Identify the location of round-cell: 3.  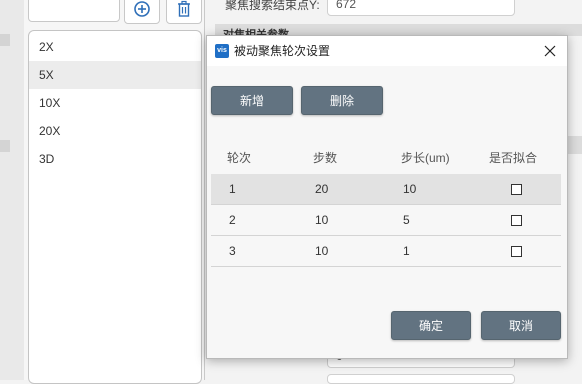
(232, 251).